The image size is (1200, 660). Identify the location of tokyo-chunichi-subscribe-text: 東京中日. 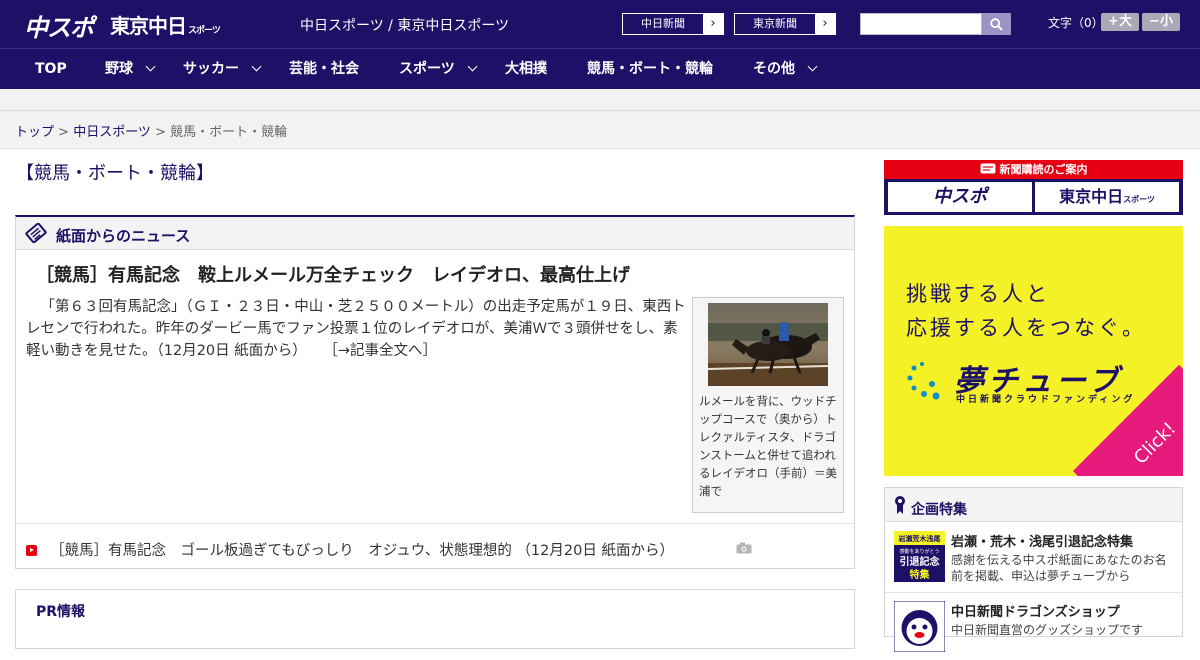
(1091, 196).